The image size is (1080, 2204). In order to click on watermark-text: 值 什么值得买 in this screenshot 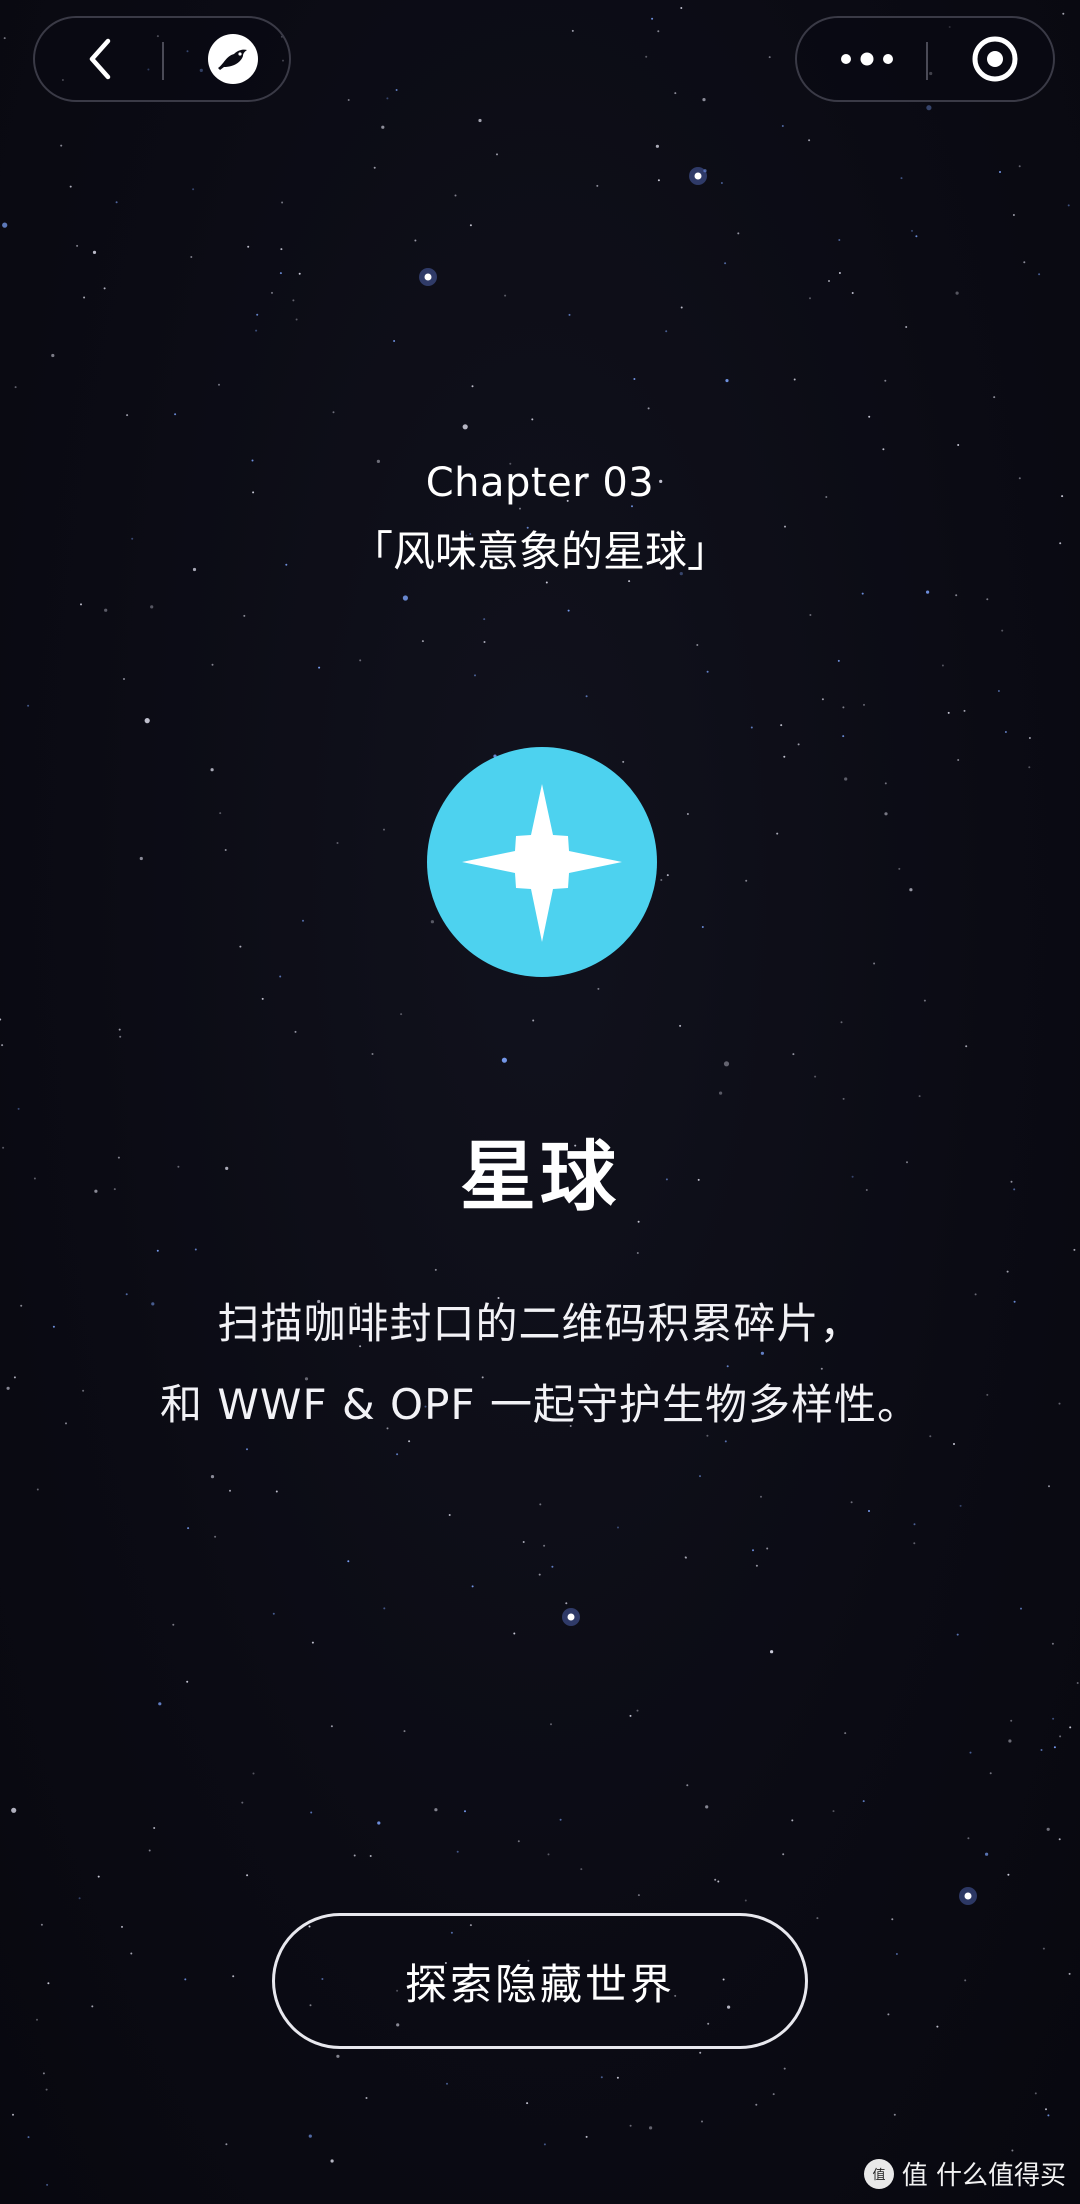, I will do `click(983, 2176)`.